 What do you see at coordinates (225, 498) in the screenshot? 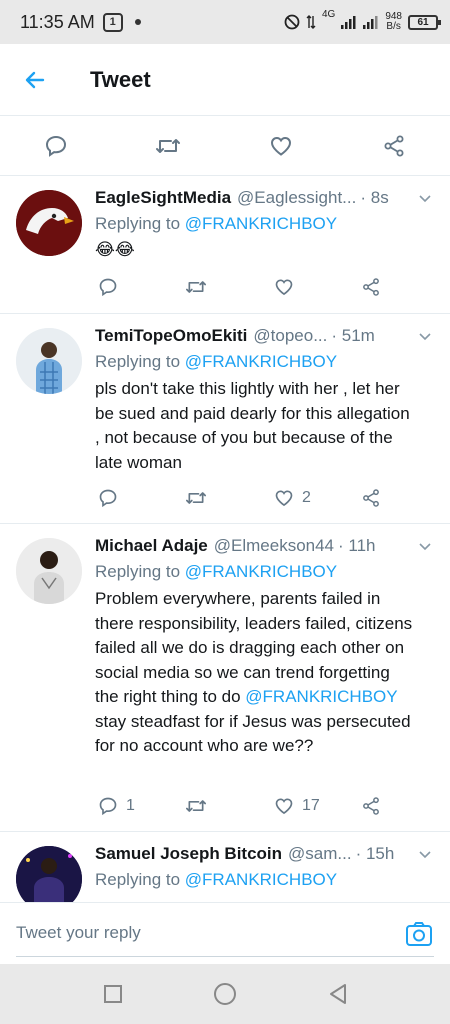
I see `reply-actions: 2` at bounding box center [225, 498].